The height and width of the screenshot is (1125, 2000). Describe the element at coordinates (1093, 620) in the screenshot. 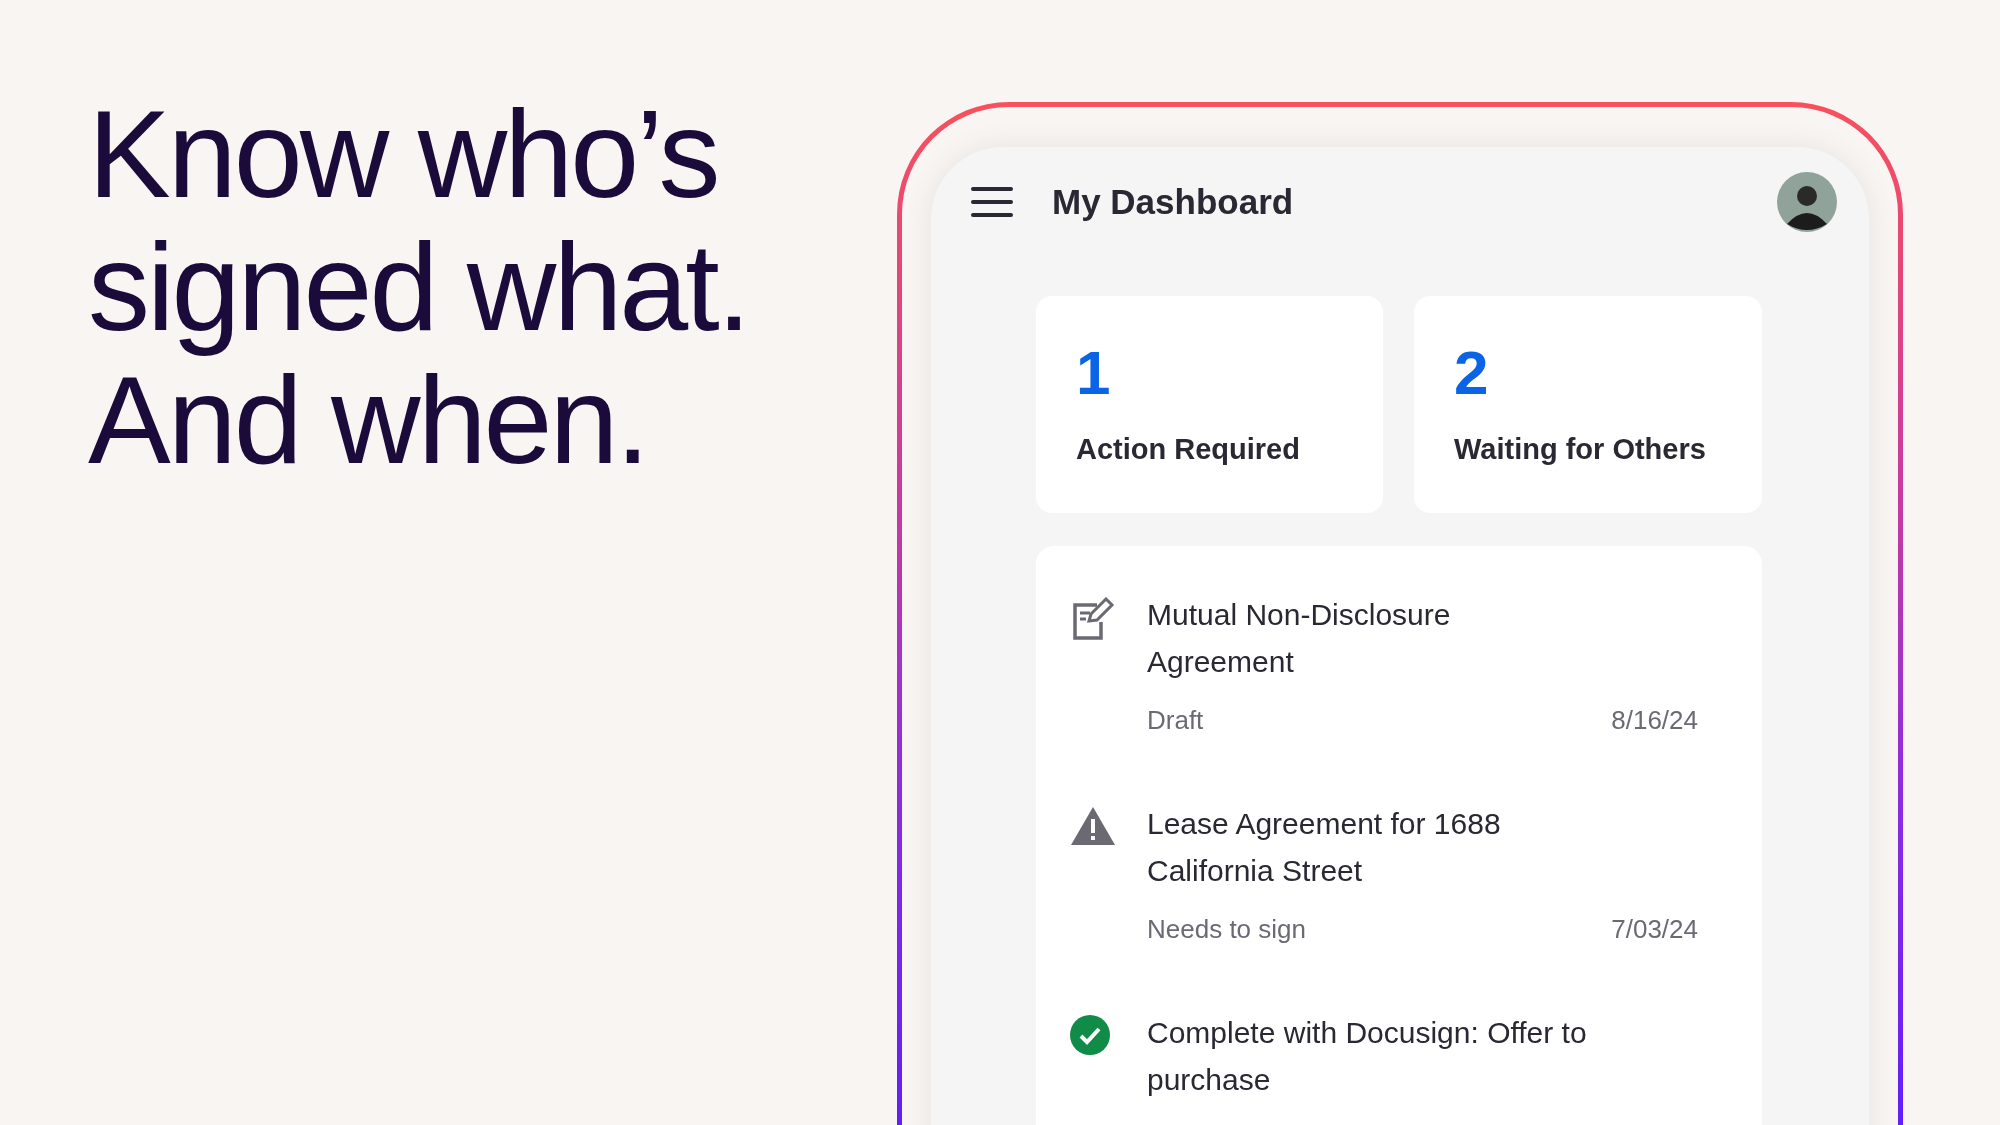

I see `document-pencil-icon` at that location.